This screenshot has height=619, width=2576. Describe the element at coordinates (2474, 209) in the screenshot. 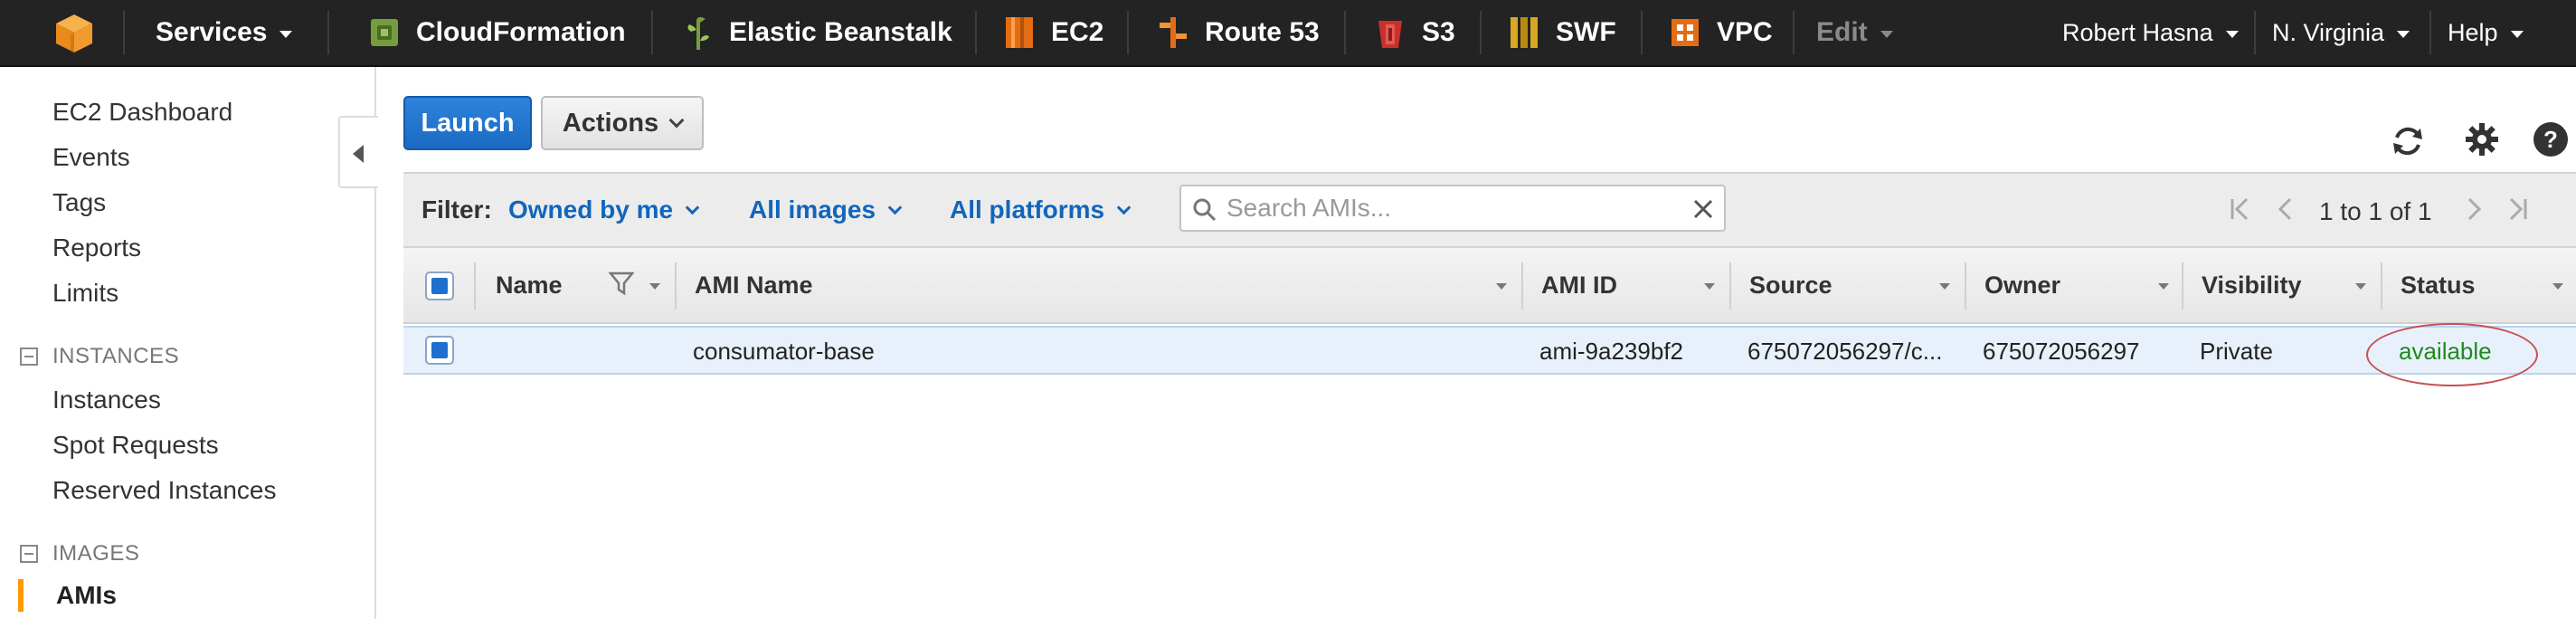

I see `next-page-icon` at that location.